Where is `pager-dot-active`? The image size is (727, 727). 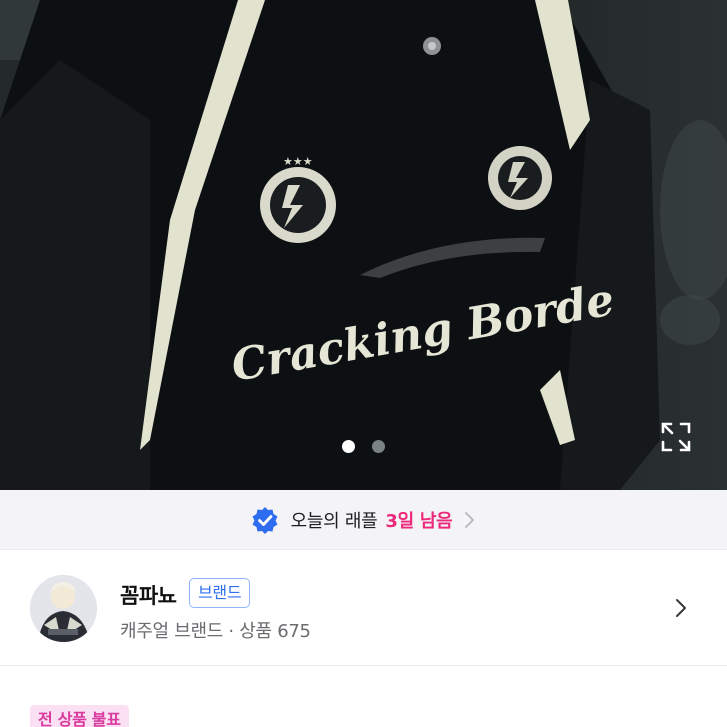
pager-dot-active is located at coordinates (348, 446).